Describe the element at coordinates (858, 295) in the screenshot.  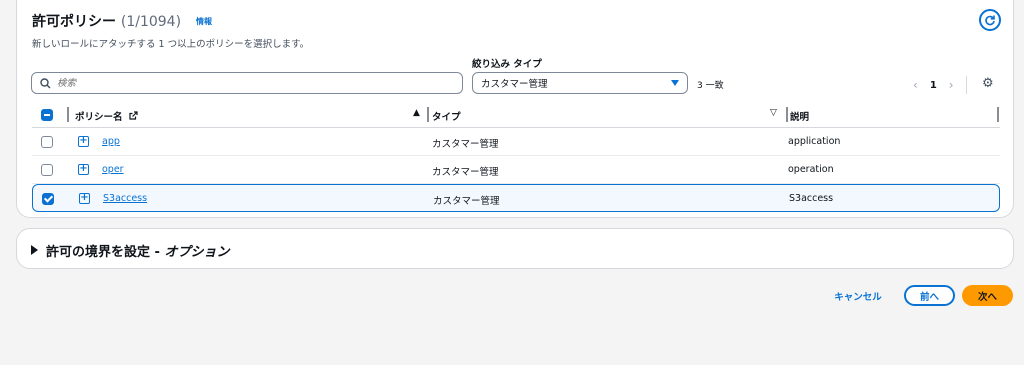
I see `cancel-button: キャンセル` at that location.